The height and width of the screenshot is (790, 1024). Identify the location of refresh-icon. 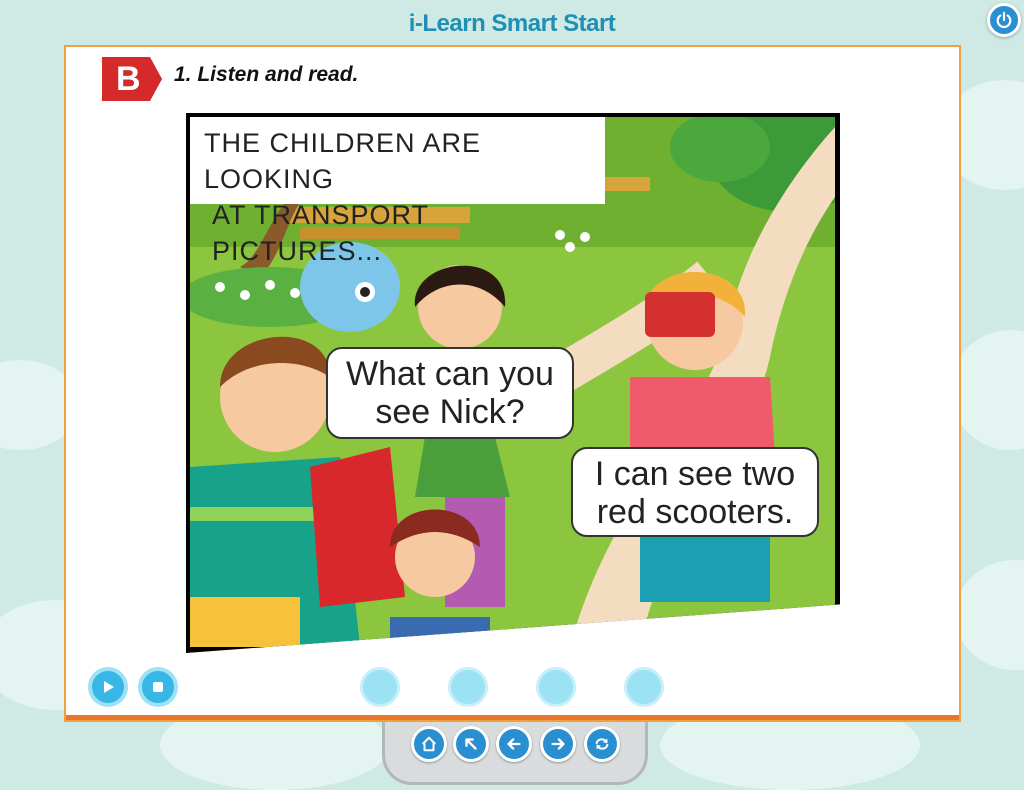
(602, 744).